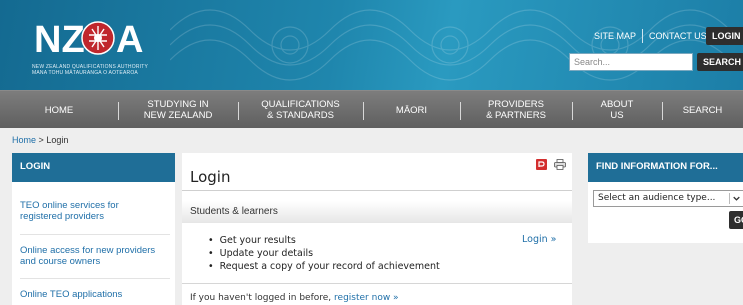  Describe the element at coordinates (300, 110) in the screenshot. I see `nav-qualifications-standards: QUALIFICATIONS & STANDARDS` at that location.